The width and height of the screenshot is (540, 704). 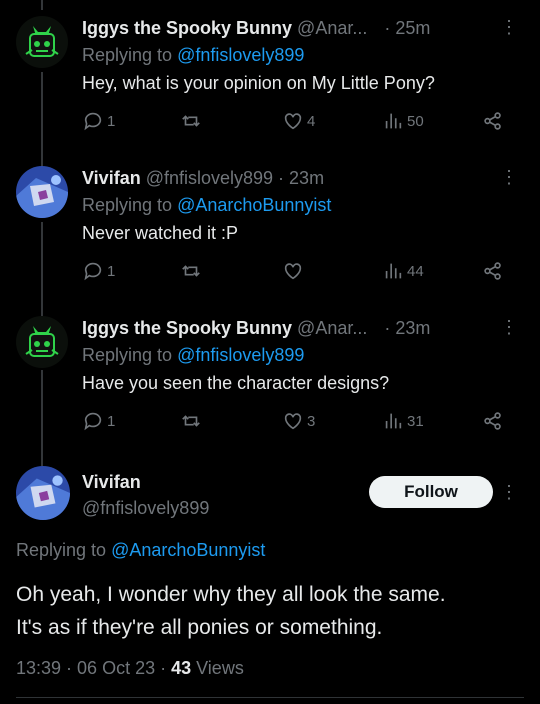 What do you see at coordinates (270, 697) in the screenshot?
I see `divider` at bounding box center [270, 697].